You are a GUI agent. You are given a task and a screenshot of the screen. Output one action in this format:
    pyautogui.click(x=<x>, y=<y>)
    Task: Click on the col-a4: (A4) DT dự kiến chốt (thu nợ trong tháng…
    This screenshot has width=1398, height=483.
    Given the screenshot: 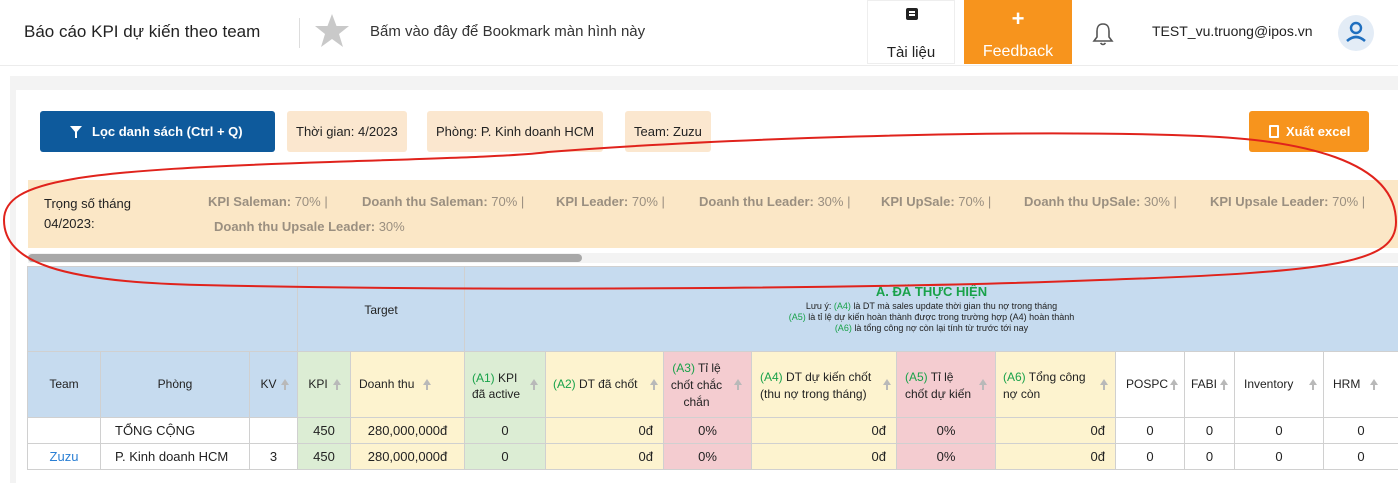 What is the action you would take?
    pyautogui.click(x=824, y=385)
    